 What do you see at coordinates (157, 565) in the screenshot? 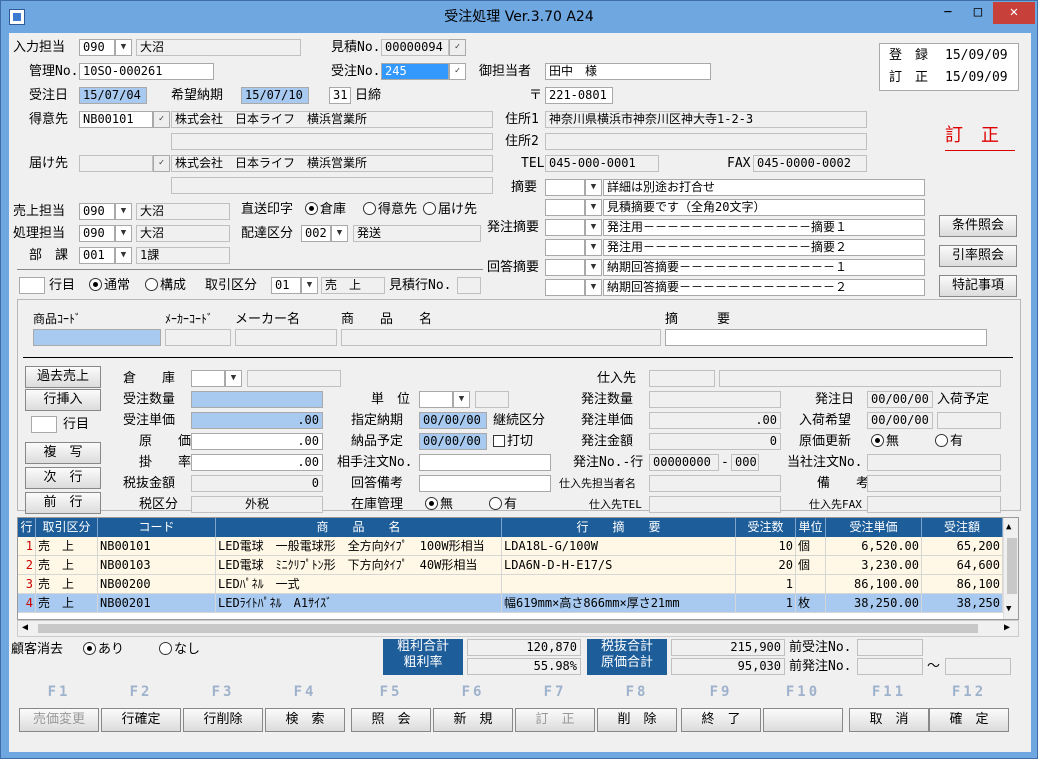
I see `table-cell: NB00103` at bounding box center [157, 565].